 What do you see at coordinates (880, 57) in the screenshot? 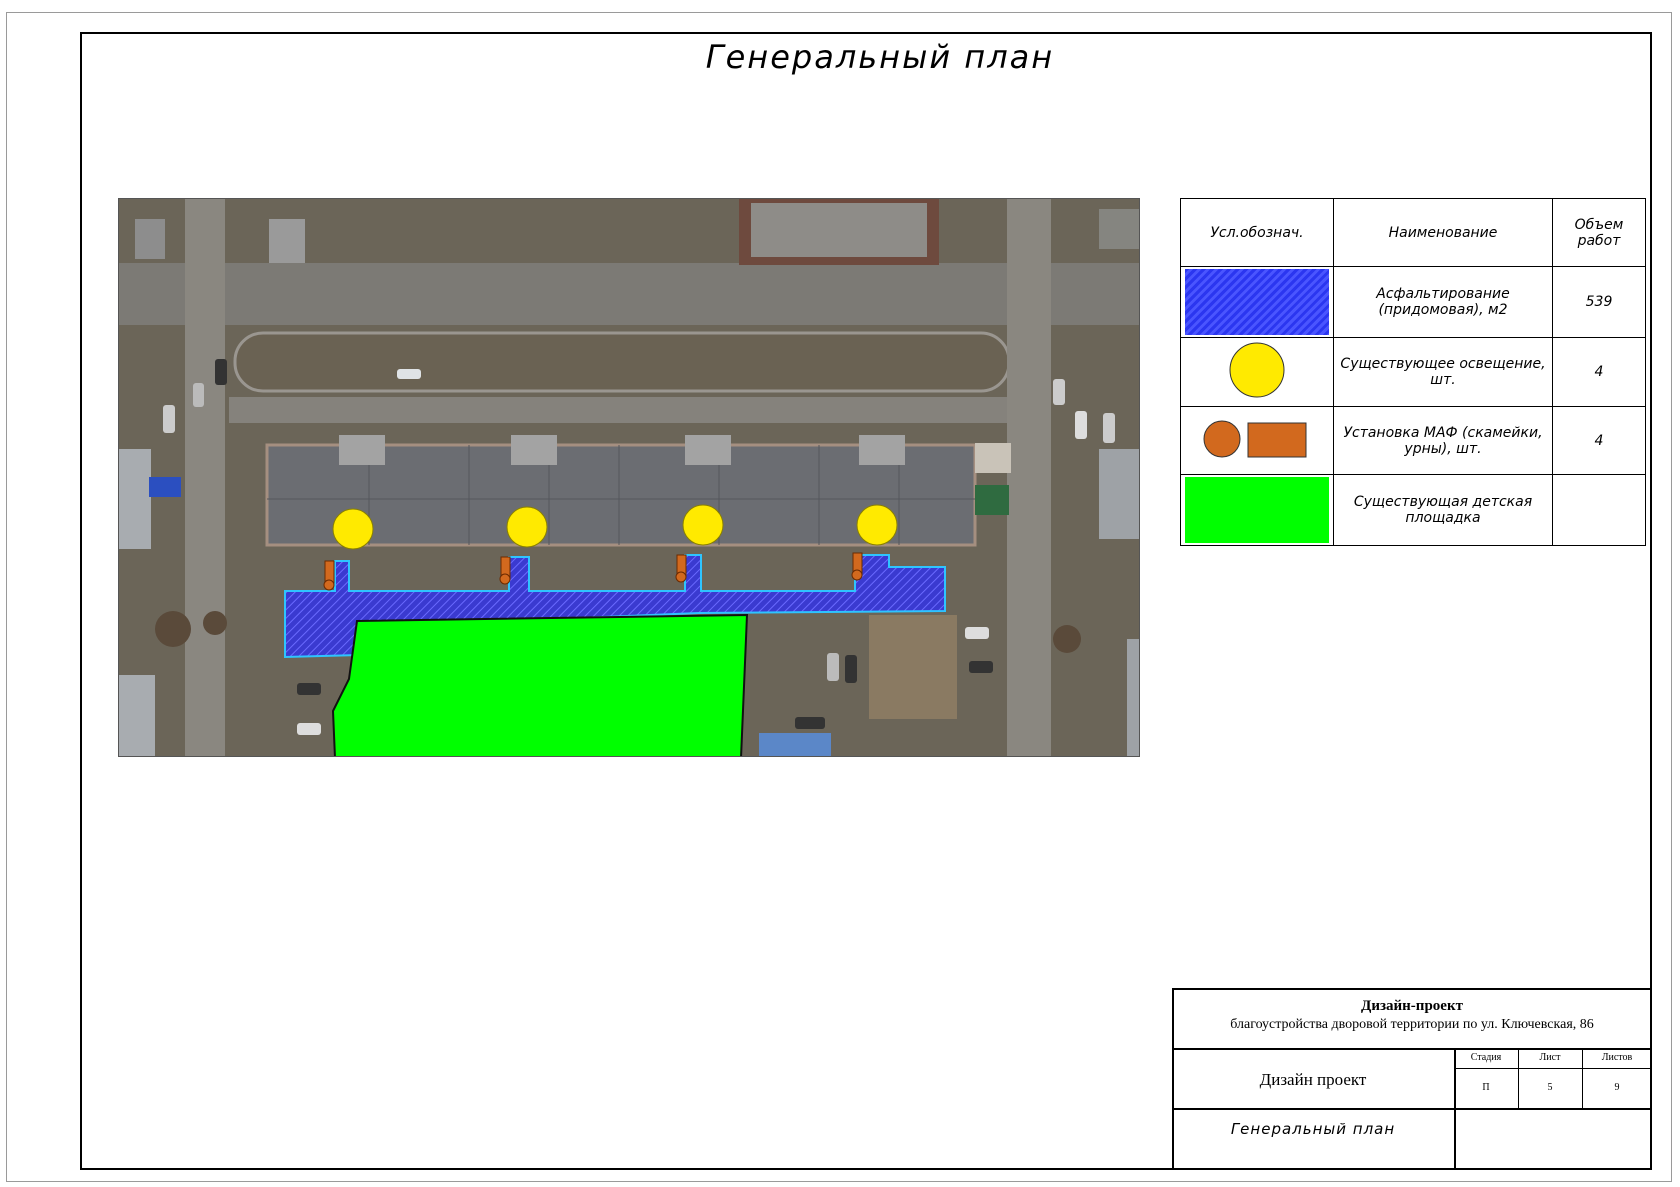
I see `page-title: Генеральный план` at bounding box center [880, 57].